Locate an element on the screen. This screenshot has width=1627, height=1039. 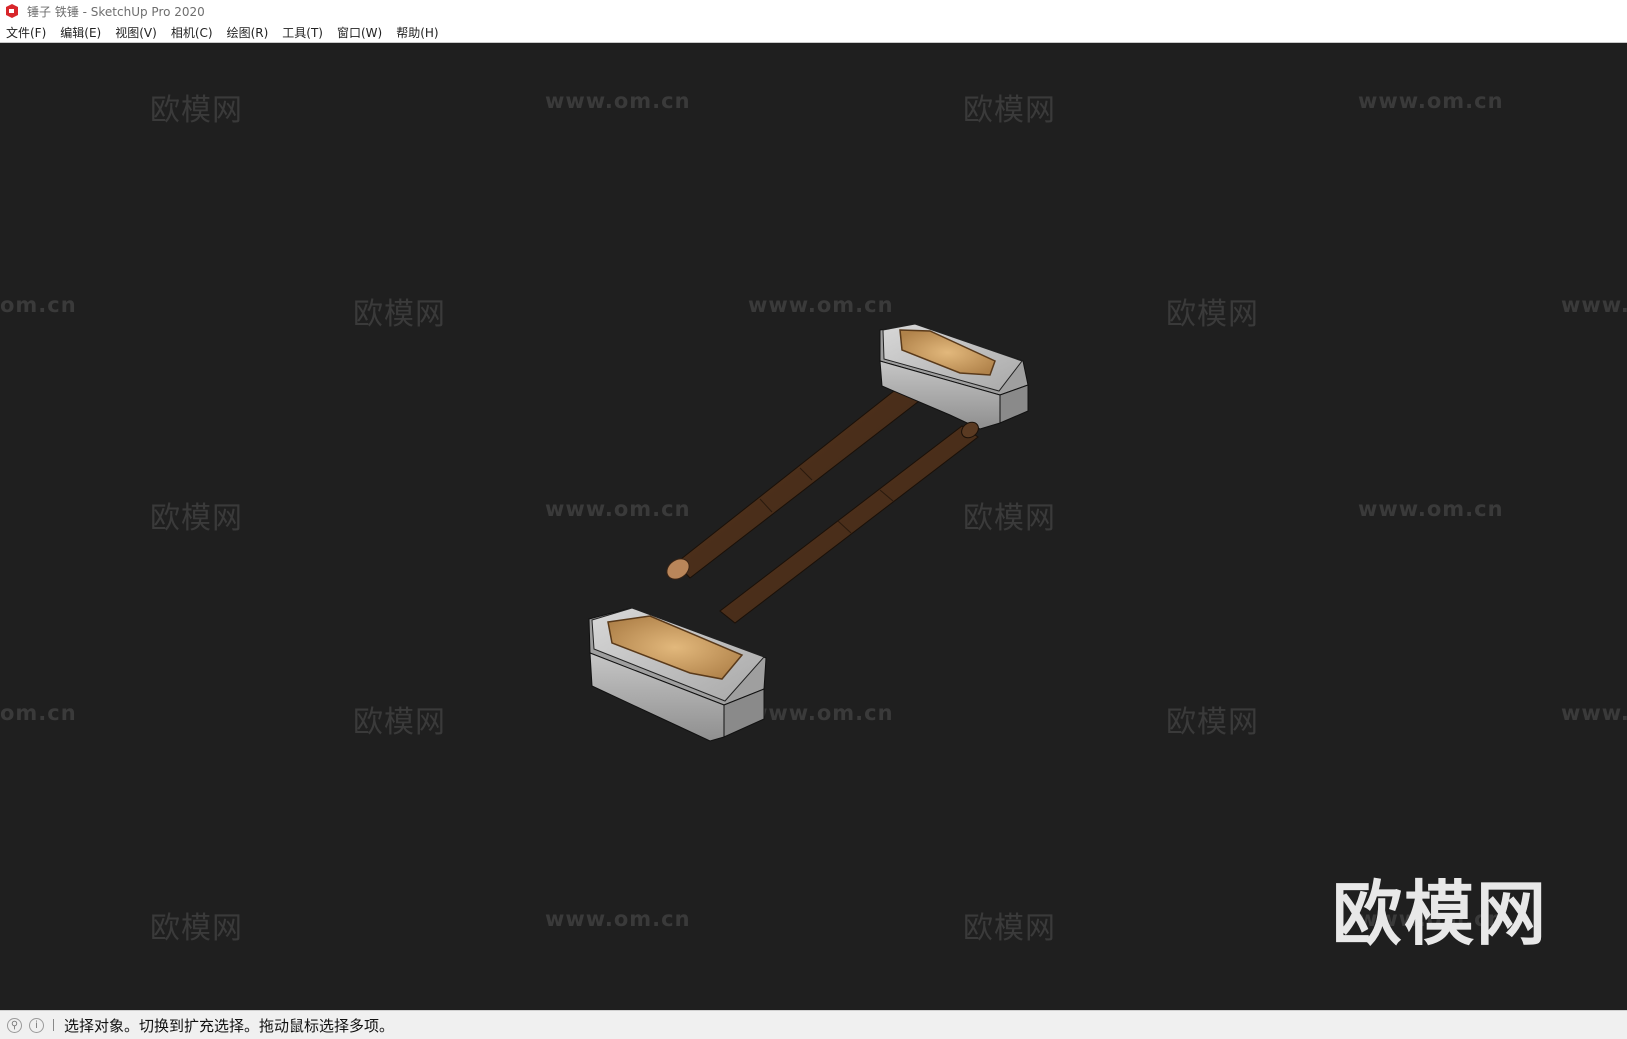
menu-view: 视图(V) is located at coordinates (136, 32).